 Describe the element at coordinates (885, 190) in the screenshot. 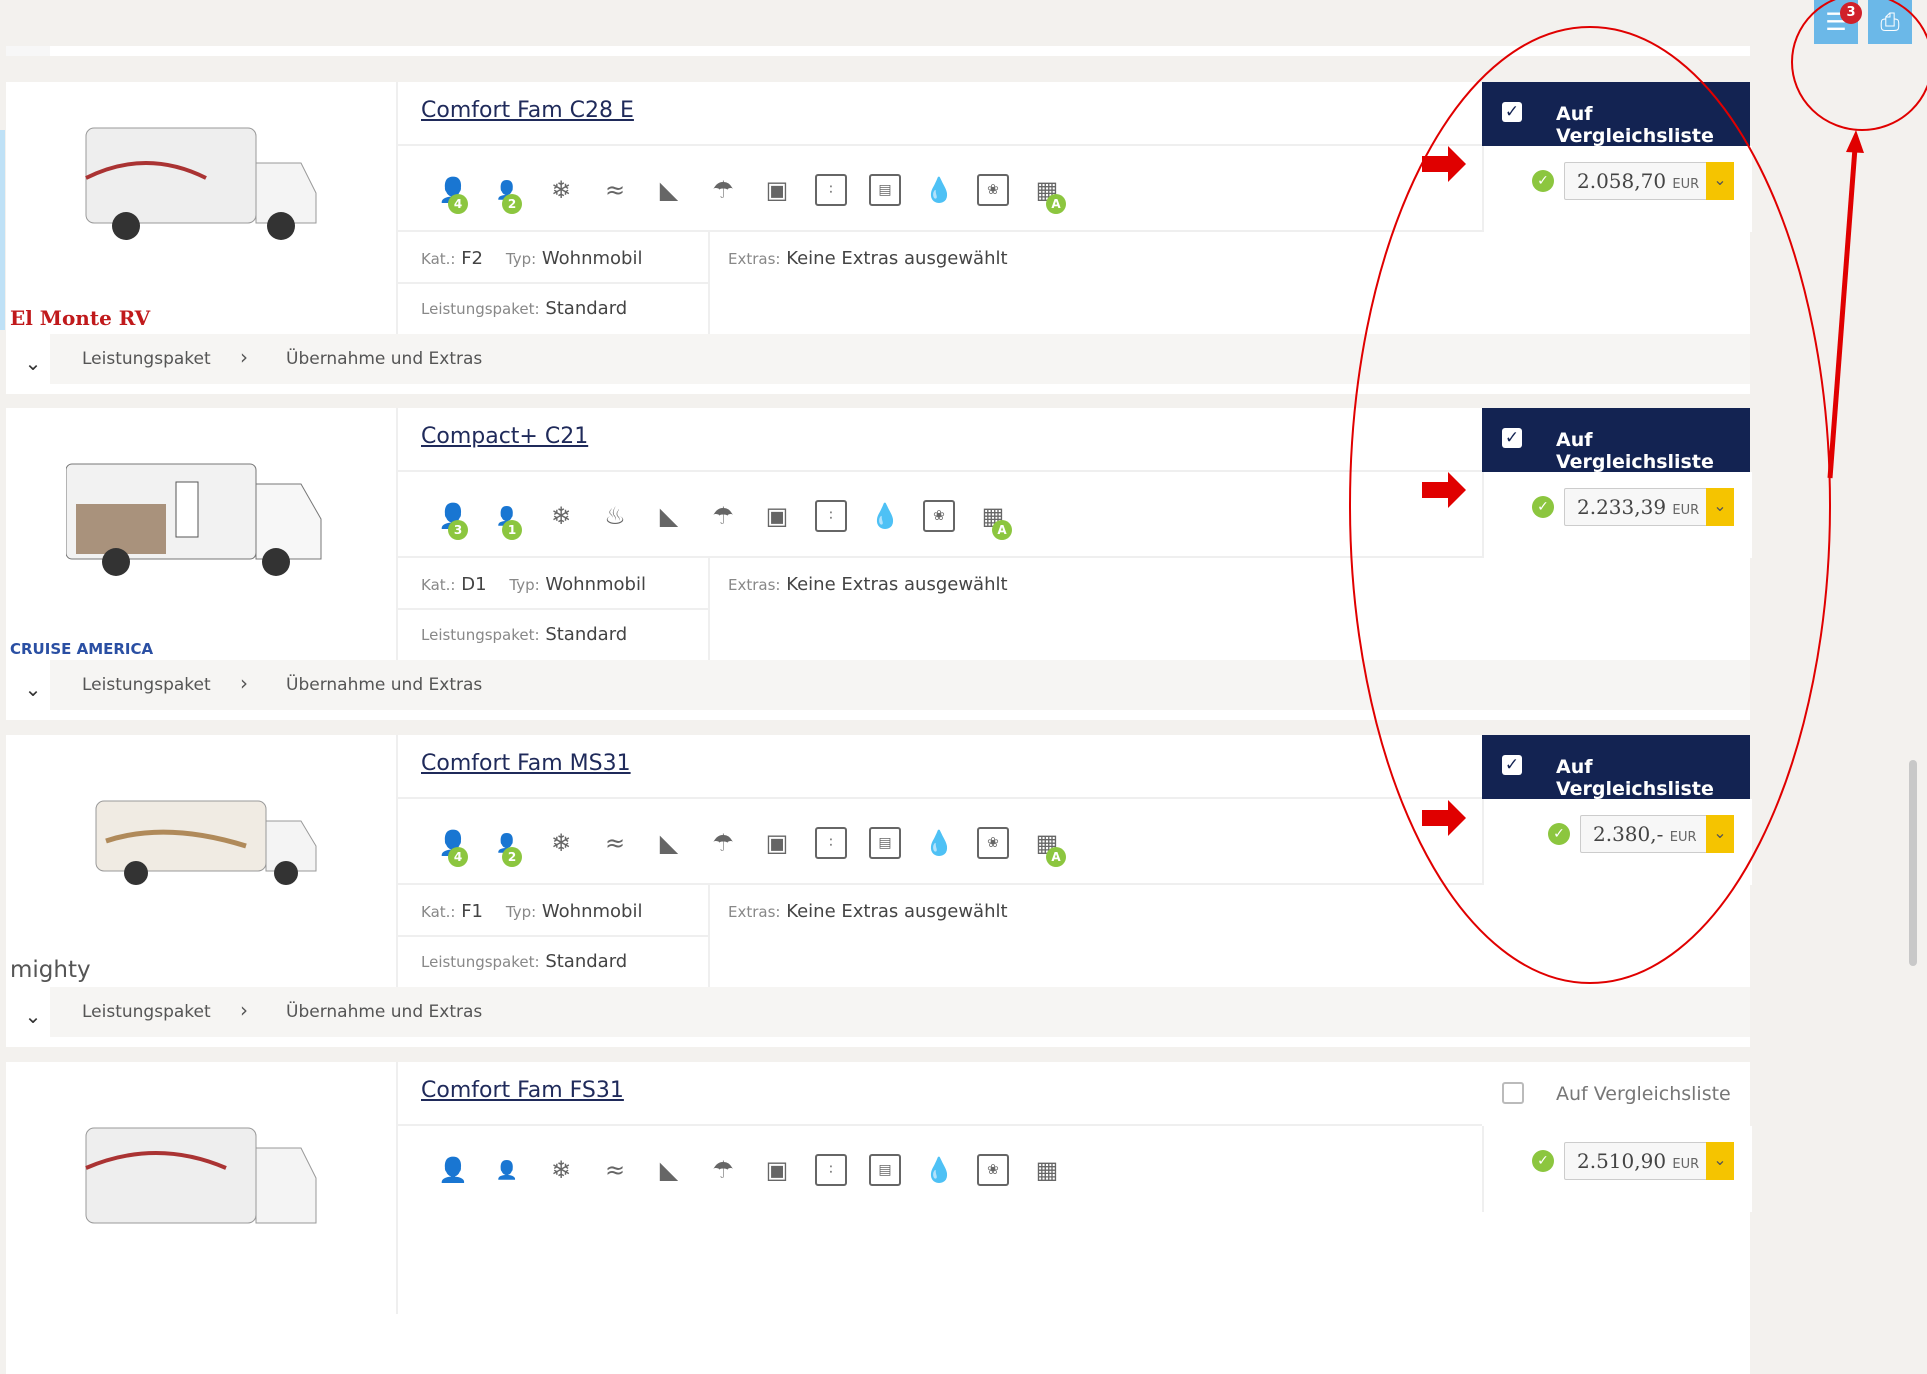

I see `oven-icon: ▤` at that location.